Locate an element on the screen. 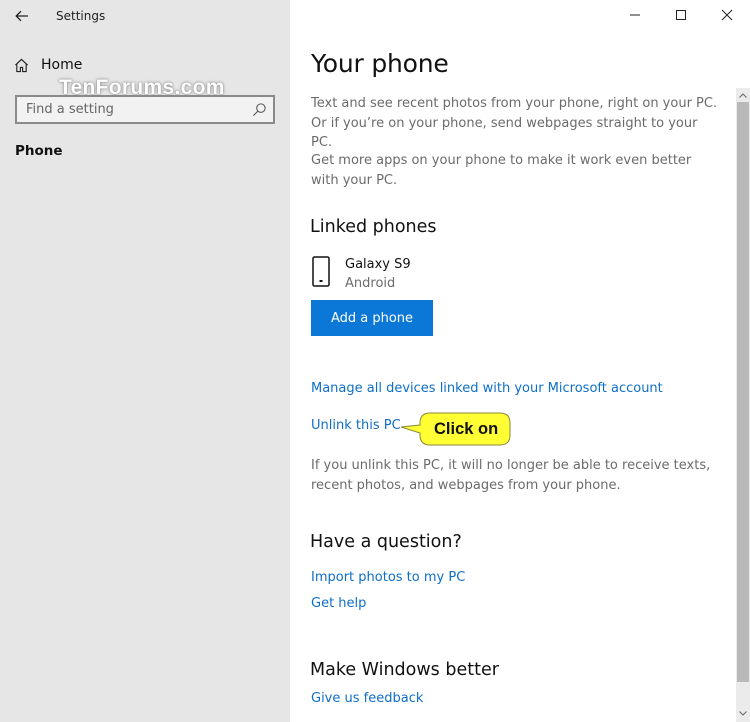 This screenshot has width=750, height=722. maximize-icon is located at coordinates (681, 15).